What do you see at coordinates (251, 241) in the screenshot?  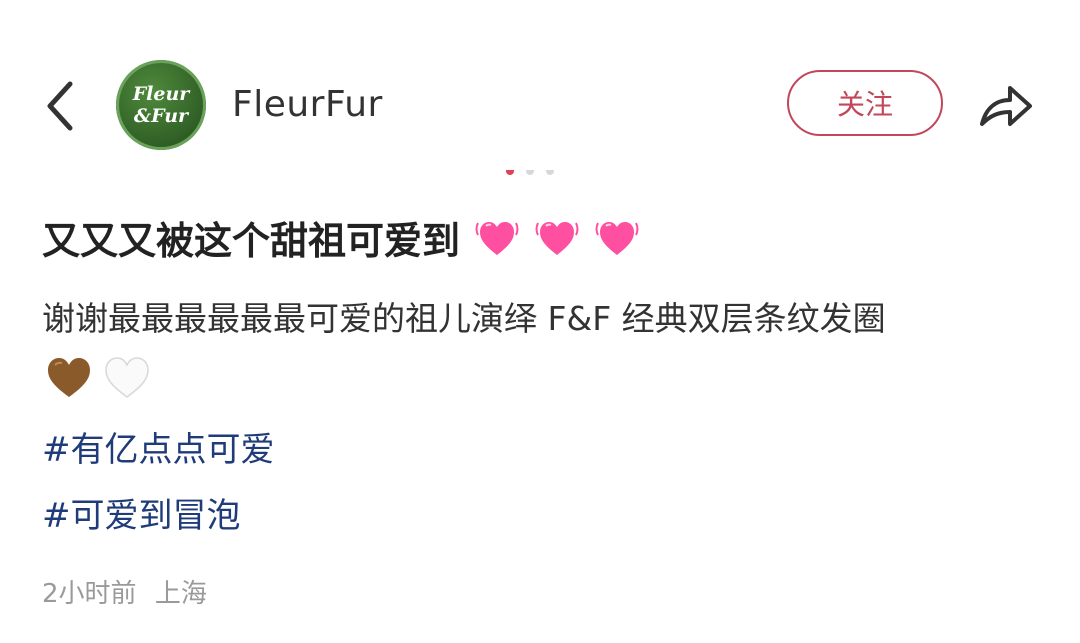 I see `post-title-text: 又又又被这个甜祖可爱到` at bounding box center [251, 241].